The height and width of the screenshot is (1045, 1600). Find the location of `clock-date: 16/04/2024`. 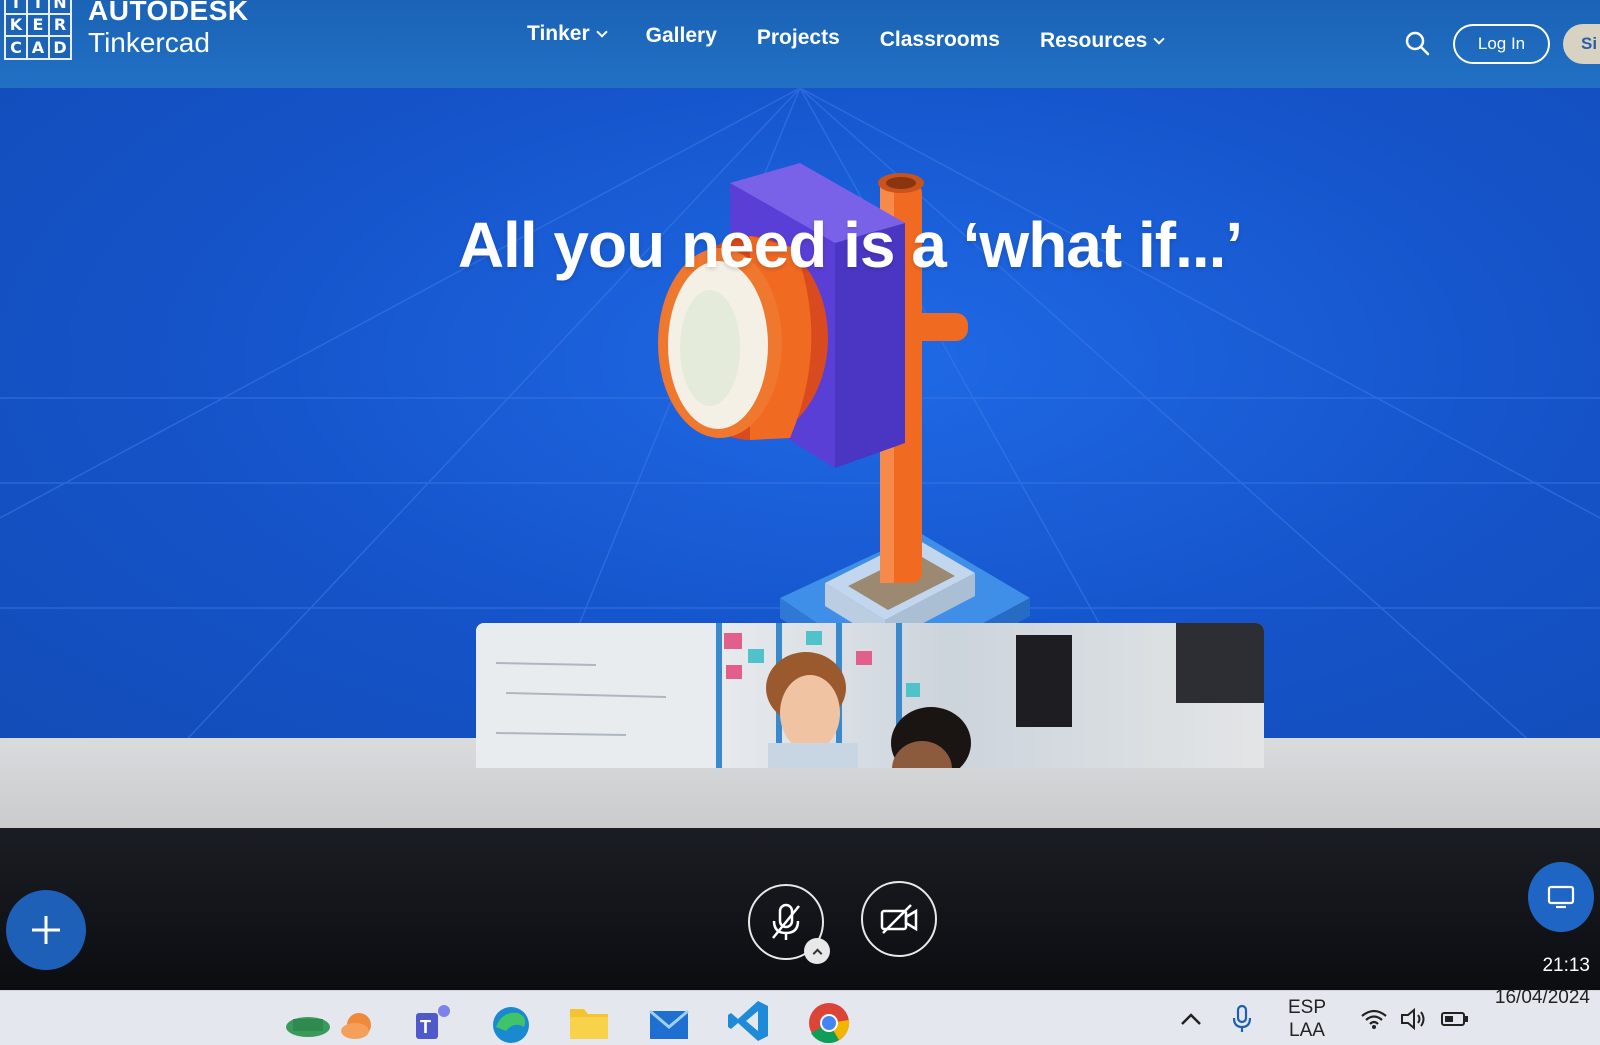

clock-date: 16/04/2024 is located at coordinates (1542, 997).